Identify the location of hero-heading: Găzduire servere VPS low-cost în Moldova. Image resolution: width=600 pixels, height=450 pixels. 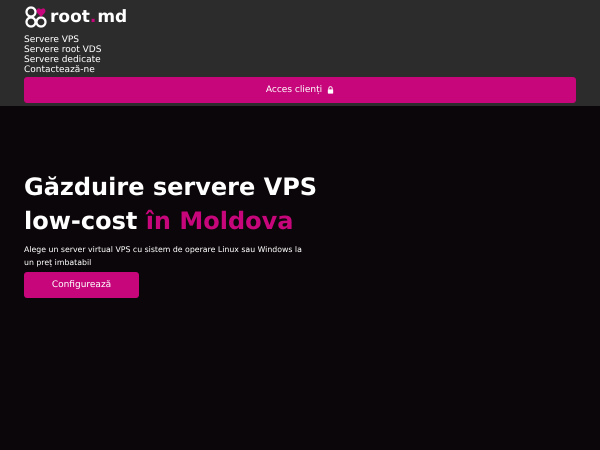
(171, 204).